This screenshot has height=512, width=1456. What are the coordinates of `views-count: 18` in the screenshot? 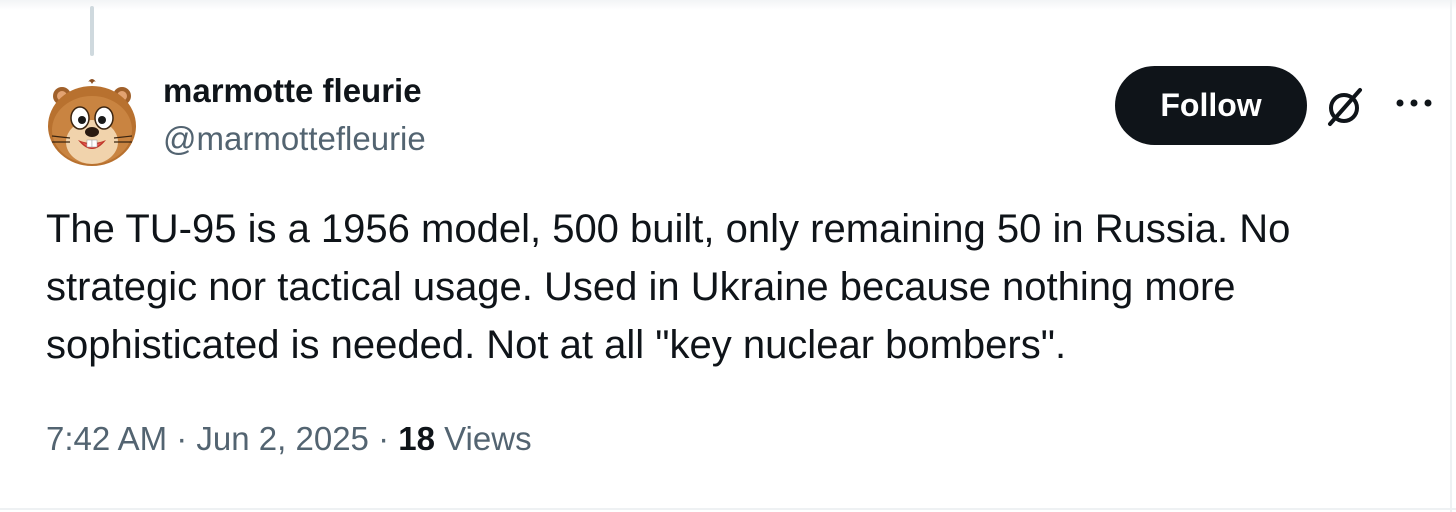 It's located at (416, 438).